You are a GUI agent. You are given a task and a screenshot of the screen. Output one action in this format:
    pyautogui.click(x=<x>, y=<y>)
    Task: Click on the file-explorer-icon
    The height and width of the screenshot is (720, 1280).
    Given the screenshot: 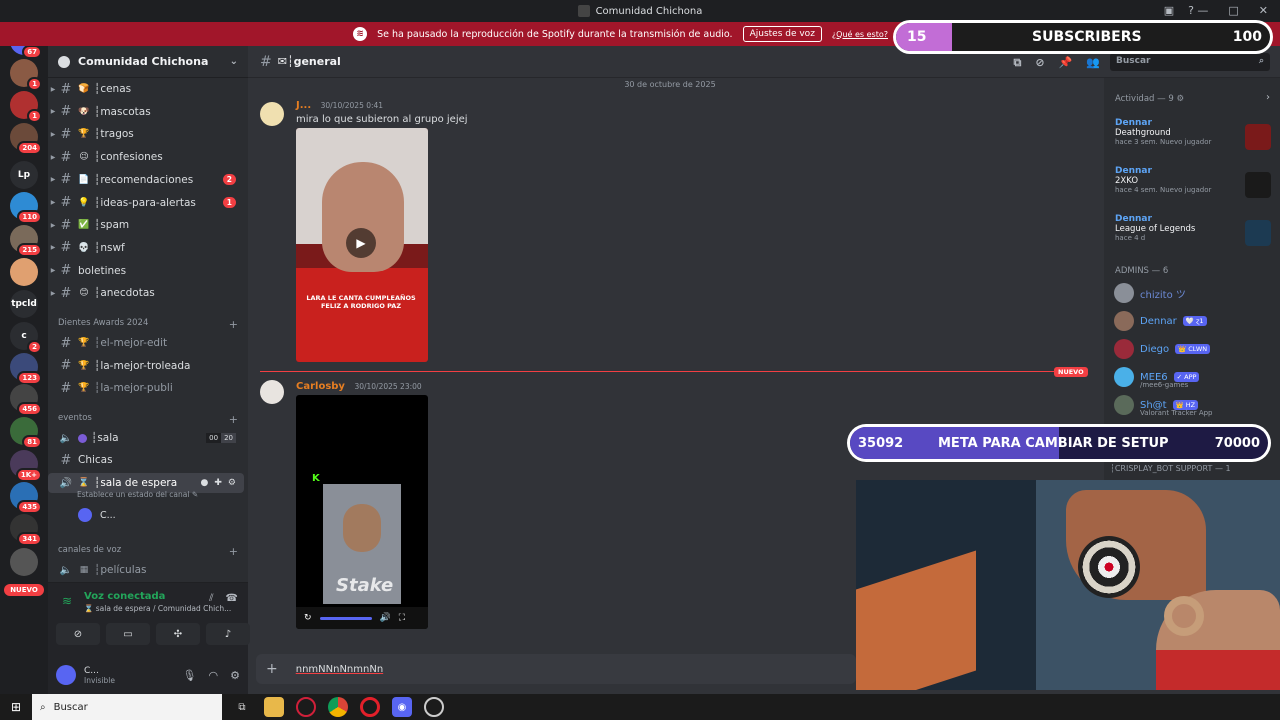 What is the action you would take?
    pyautogui.click(x=274, y=707)
    